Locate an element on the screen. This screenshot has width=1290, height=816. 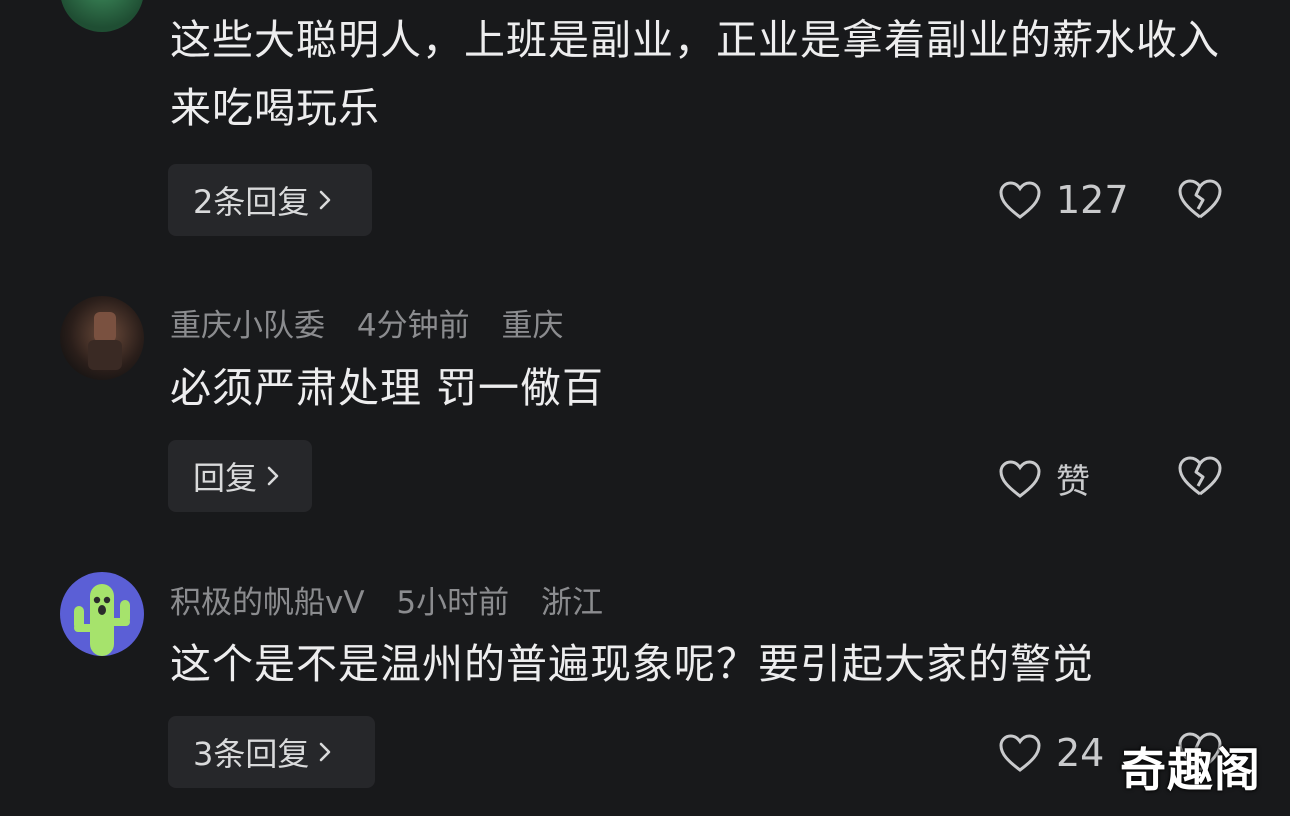
comment-meta: 重庆小队委 4分钟前 重庆 is located at coordinates (377, 322).